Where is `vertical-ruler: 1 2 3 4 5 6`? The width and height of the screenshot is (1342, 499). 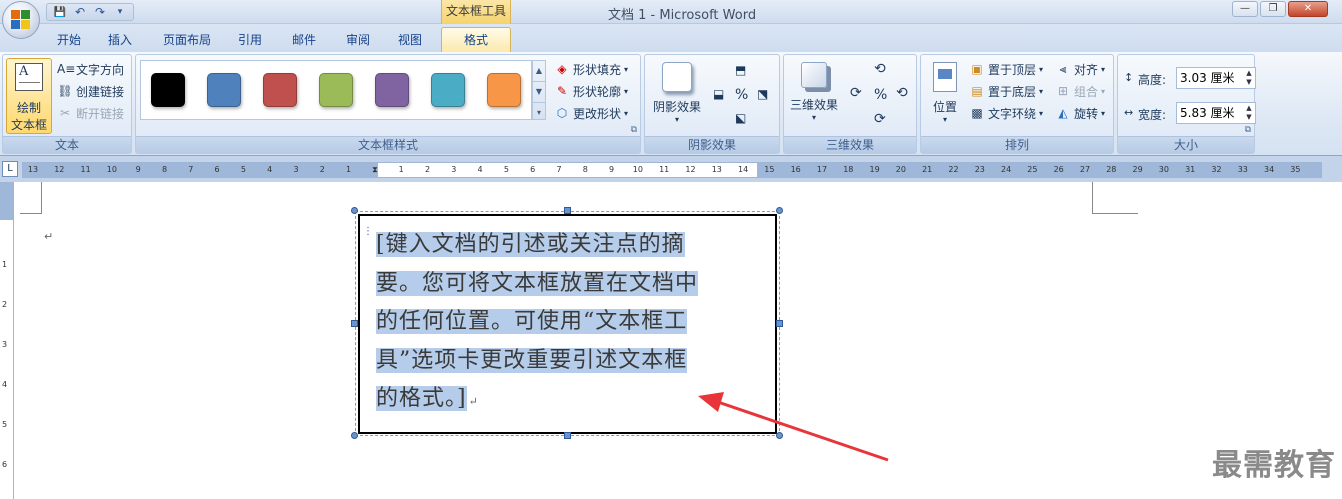 vertical-ruler: 1 2 3 4 5 6 is located at coordinates (7, 340).